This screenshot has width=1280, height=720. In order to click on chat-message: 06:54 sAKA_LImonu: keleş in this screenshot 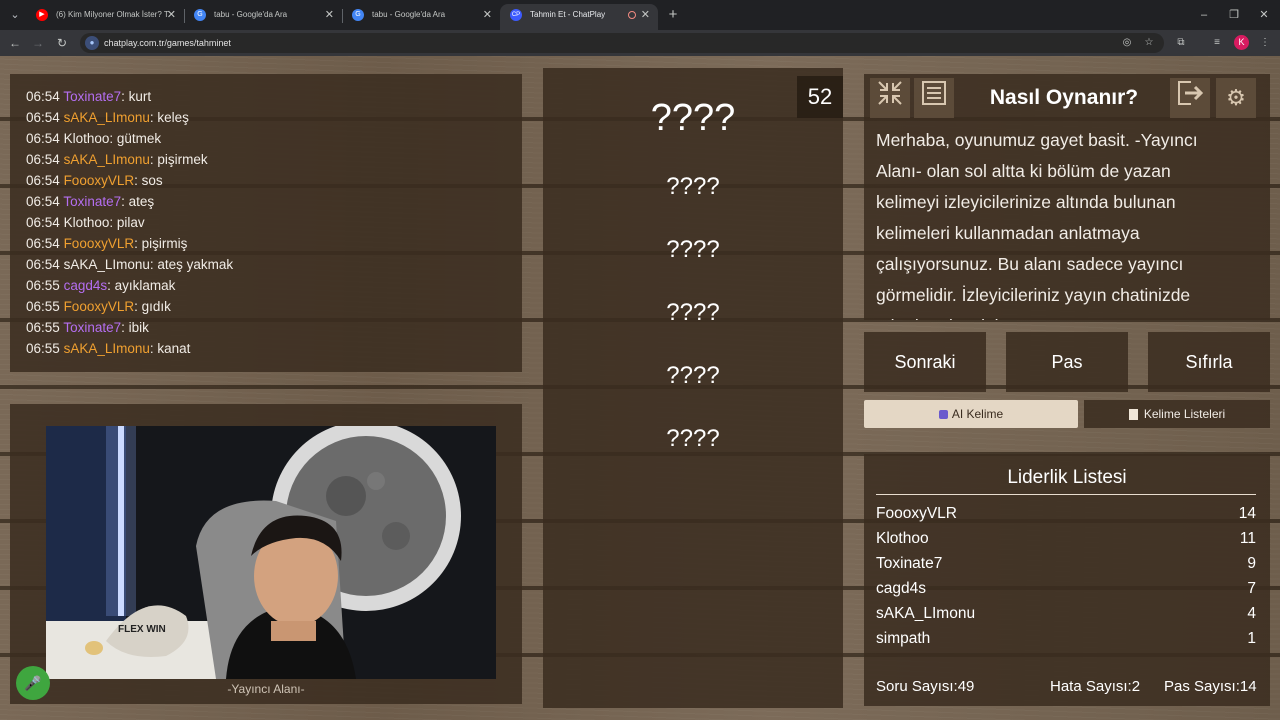, I will do `click(107, 117)`.